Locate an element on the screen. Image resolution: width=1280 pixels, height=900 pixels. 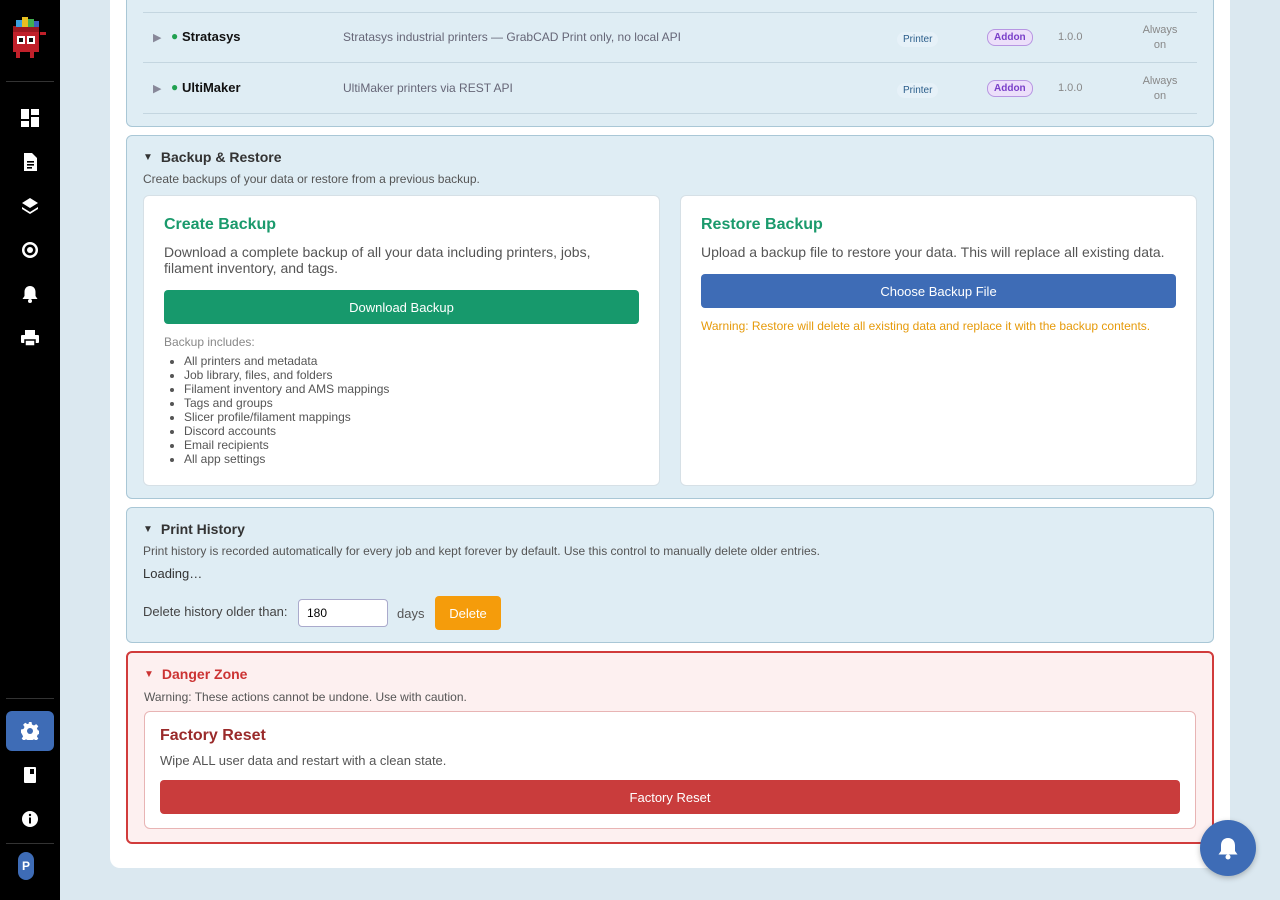
nav-jobs is located at coordinates (30, 162).